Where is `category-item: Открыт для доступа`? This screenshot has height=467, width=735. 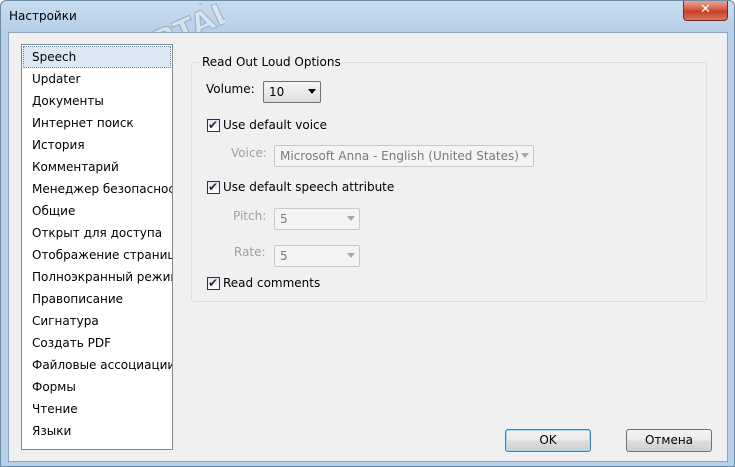
category-item: Открыт для доступа is located at coordinates (97, 233).